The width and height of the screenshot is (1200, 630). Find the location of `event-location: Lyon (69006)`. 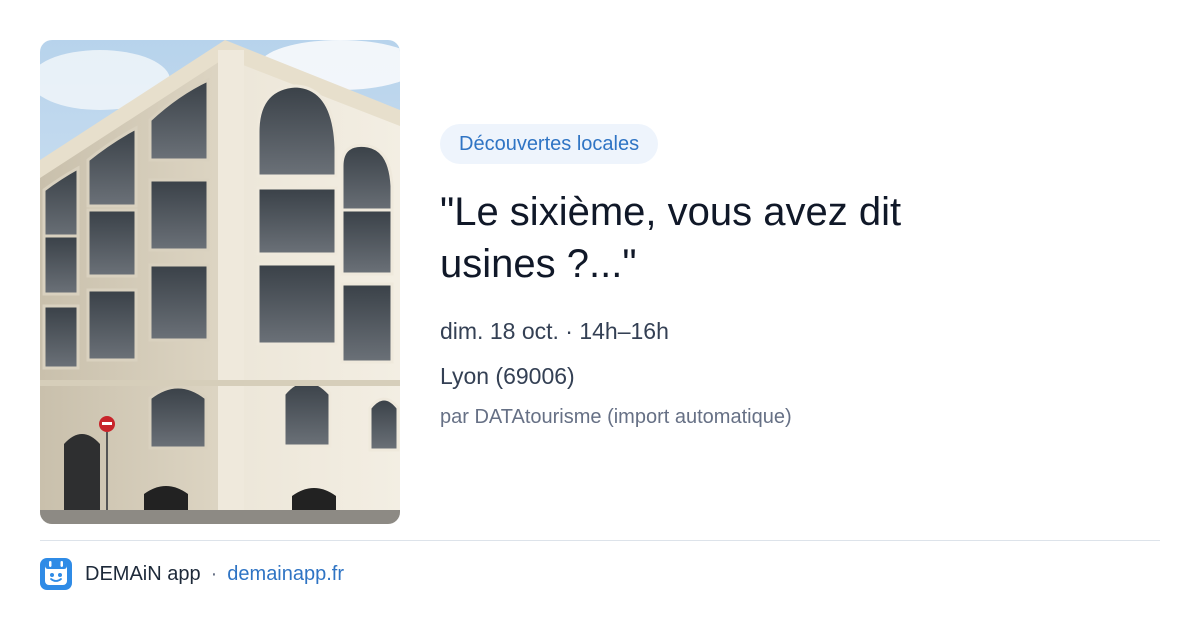

event-location: Lyon (69006) is located at coordinates (507, 376).